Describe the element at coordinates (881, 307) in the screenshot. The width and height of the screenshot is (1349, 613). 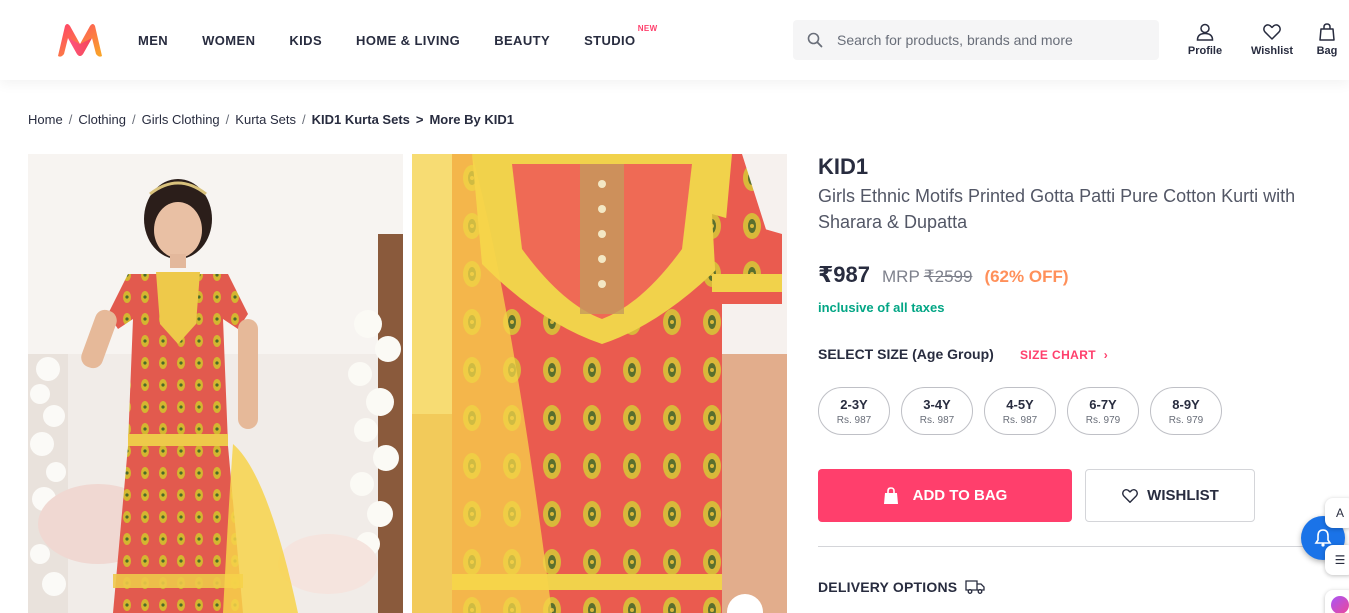
I see `tax-note: inclusive of all taxes` at that location.